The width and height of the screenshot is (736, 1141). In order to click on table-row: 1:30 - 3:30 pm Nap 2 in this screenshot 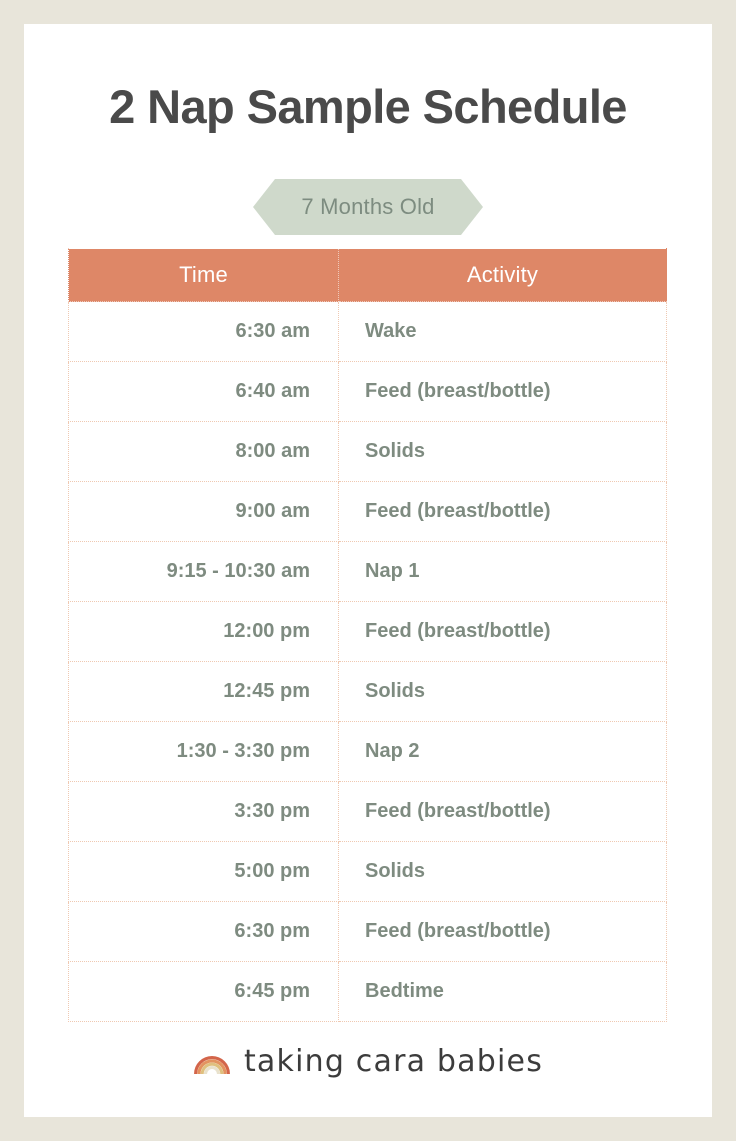, I will do `click(367, 751)`.